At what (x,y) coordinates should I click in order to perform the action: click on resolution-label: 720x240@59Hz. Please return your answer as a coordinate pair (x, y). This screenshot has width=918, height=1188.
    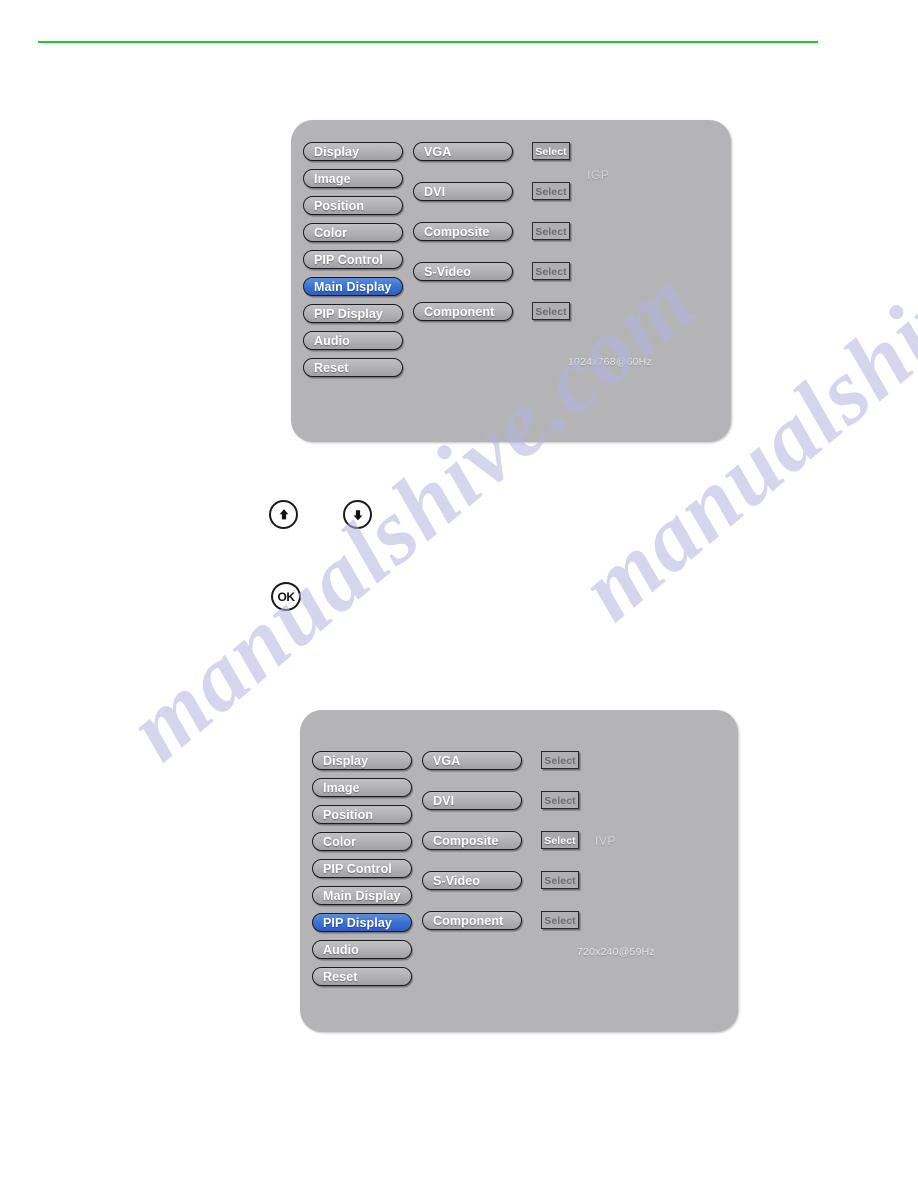
    Looking at the image, I should click on (616, 952).